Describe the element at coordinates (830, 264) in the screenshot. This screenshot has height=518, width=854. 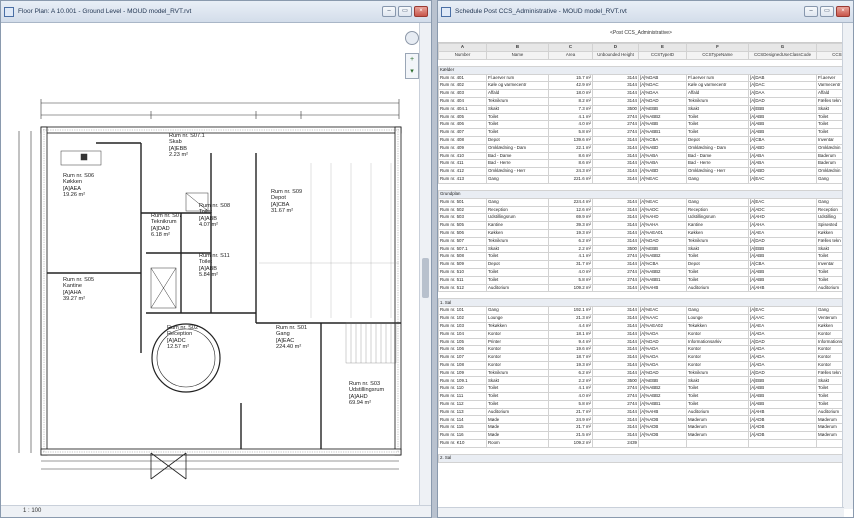
I see `table-cell: Inventar` at that location.